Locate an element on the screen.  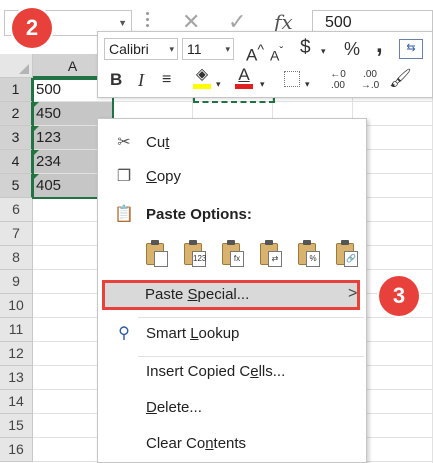
decrease-font-size-icon: Aˇ is located at coordinates (276, 54).